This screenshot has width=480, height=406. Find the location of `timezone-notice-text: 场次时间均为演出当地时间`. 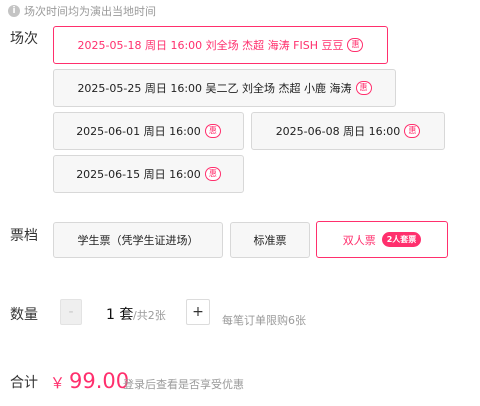

timezone-notice-text: 场次时间均为演出当地时间 is located at coordinates (90, 11).